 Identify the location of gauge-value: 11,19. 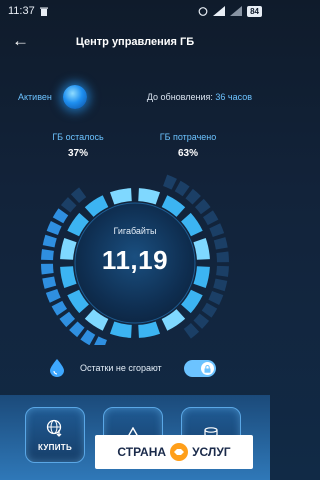
(135, 260).